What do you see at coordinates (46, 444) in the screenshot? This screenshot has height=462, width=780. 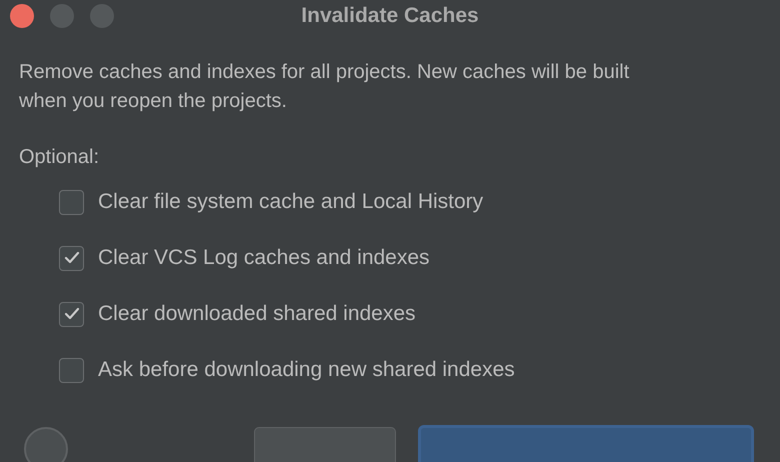 I see `help-button` at bounding box center [46, 444].